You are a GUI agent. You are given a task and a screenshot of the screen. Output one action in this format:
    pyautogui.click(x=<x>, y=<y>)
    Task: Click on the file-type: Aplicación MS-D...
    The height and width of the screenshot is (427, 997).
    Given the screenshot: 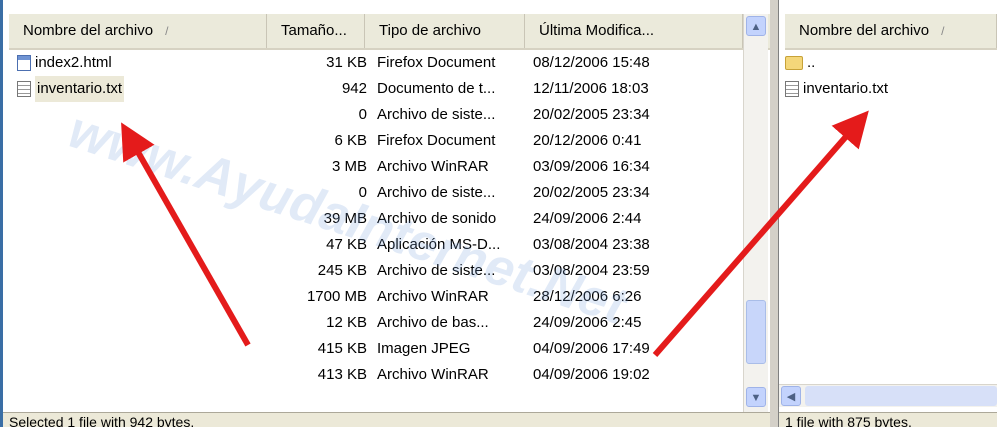 What is the action you would take?
    pyautogui.click(x=439, y=244)
    